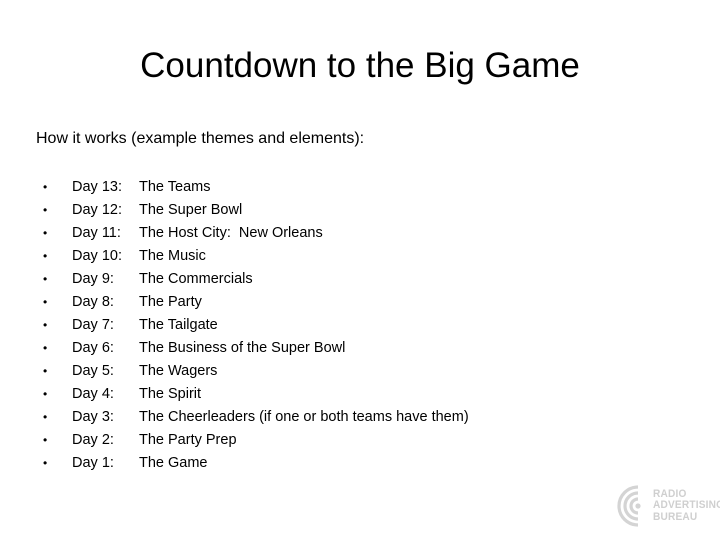 The height and width of the screenshot is (540, 720). What do you see at coordinates (93, 394) in the screenshot?
I see `day-label: Day 4:` at bounding box center [93, 394].